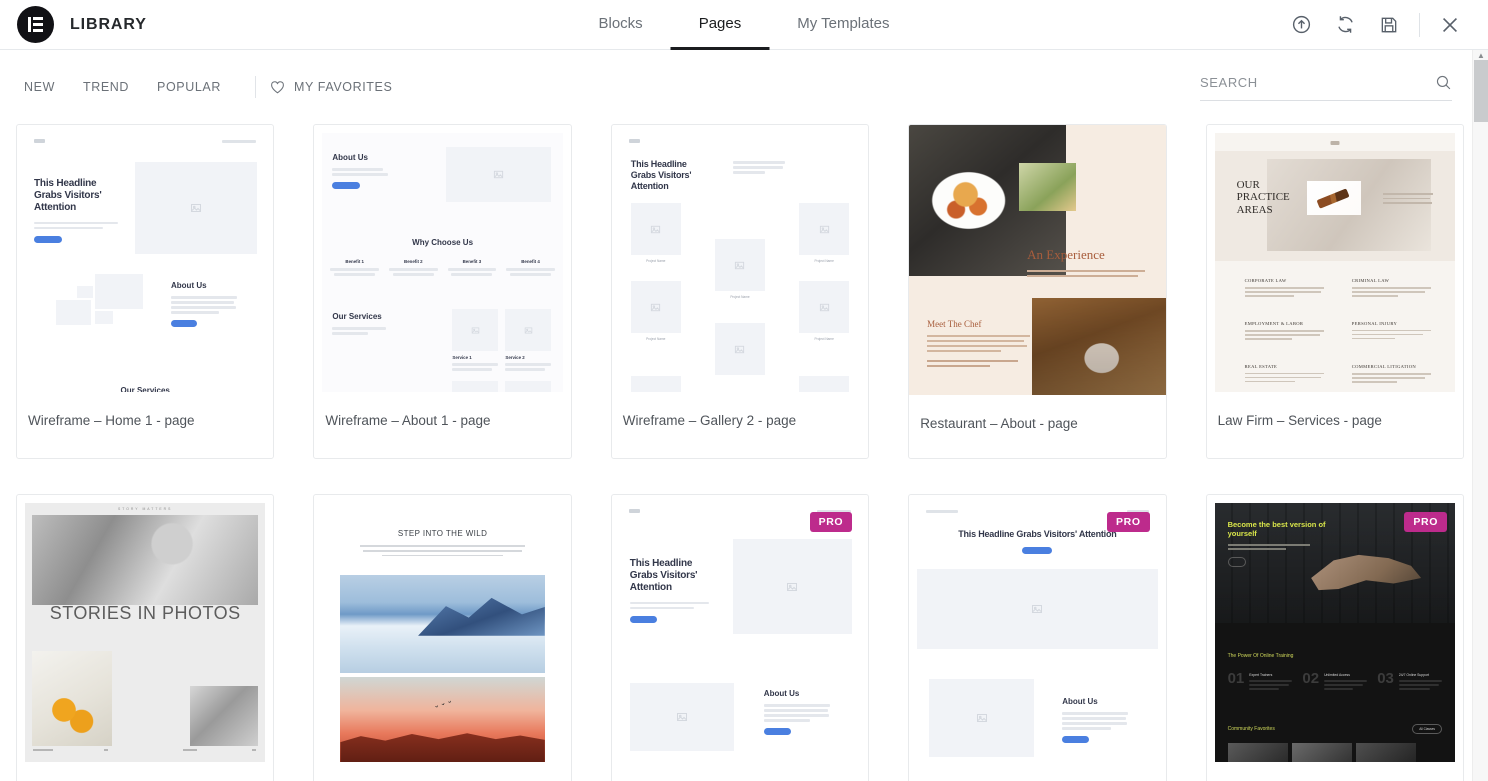 This screenshot has height=781, width=1488. I want to click on mock-area: REAL ESTATE, so click(1261, 366).